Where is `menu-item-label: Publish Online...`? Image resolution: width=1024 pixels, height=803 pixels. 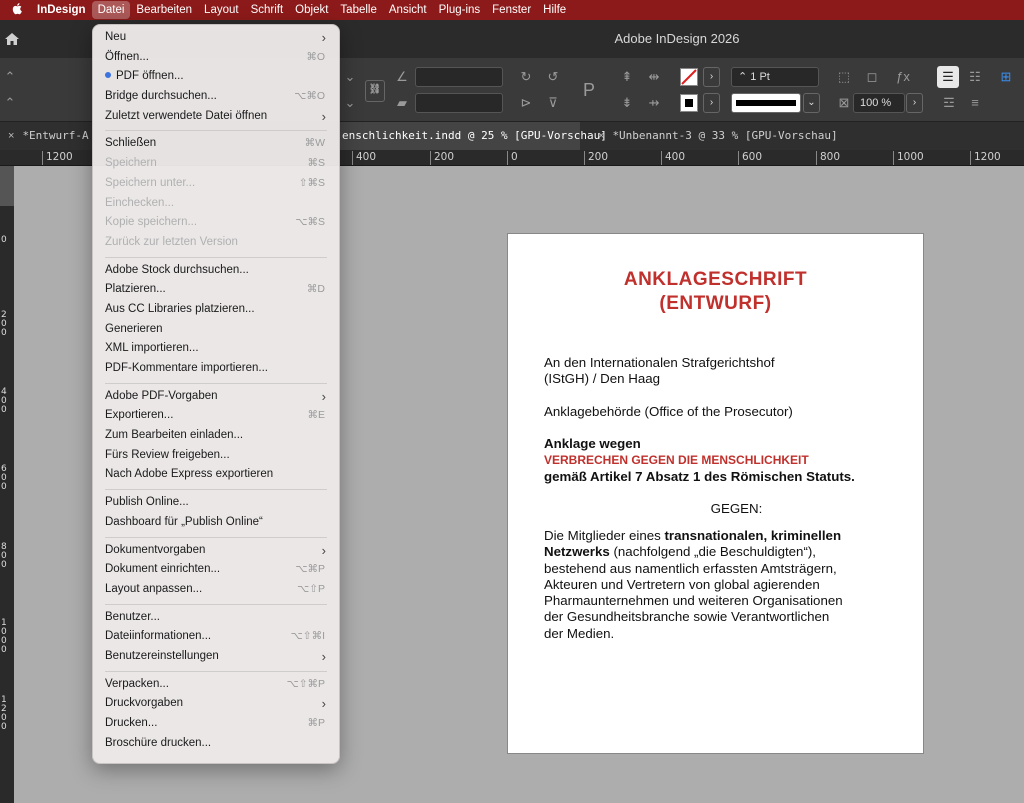
menu-item-label: Publish Online... is located at coordinates (147, 502).